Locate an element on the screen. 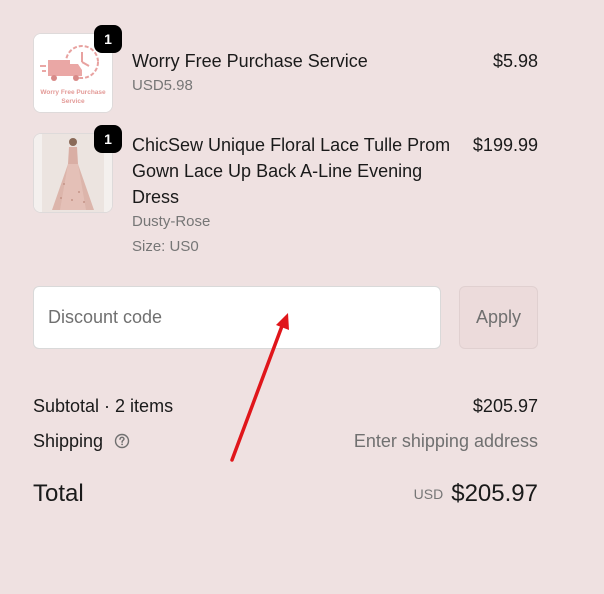 The image size is (604, 594). total-currency: USD is located at coordinates (428, 494).